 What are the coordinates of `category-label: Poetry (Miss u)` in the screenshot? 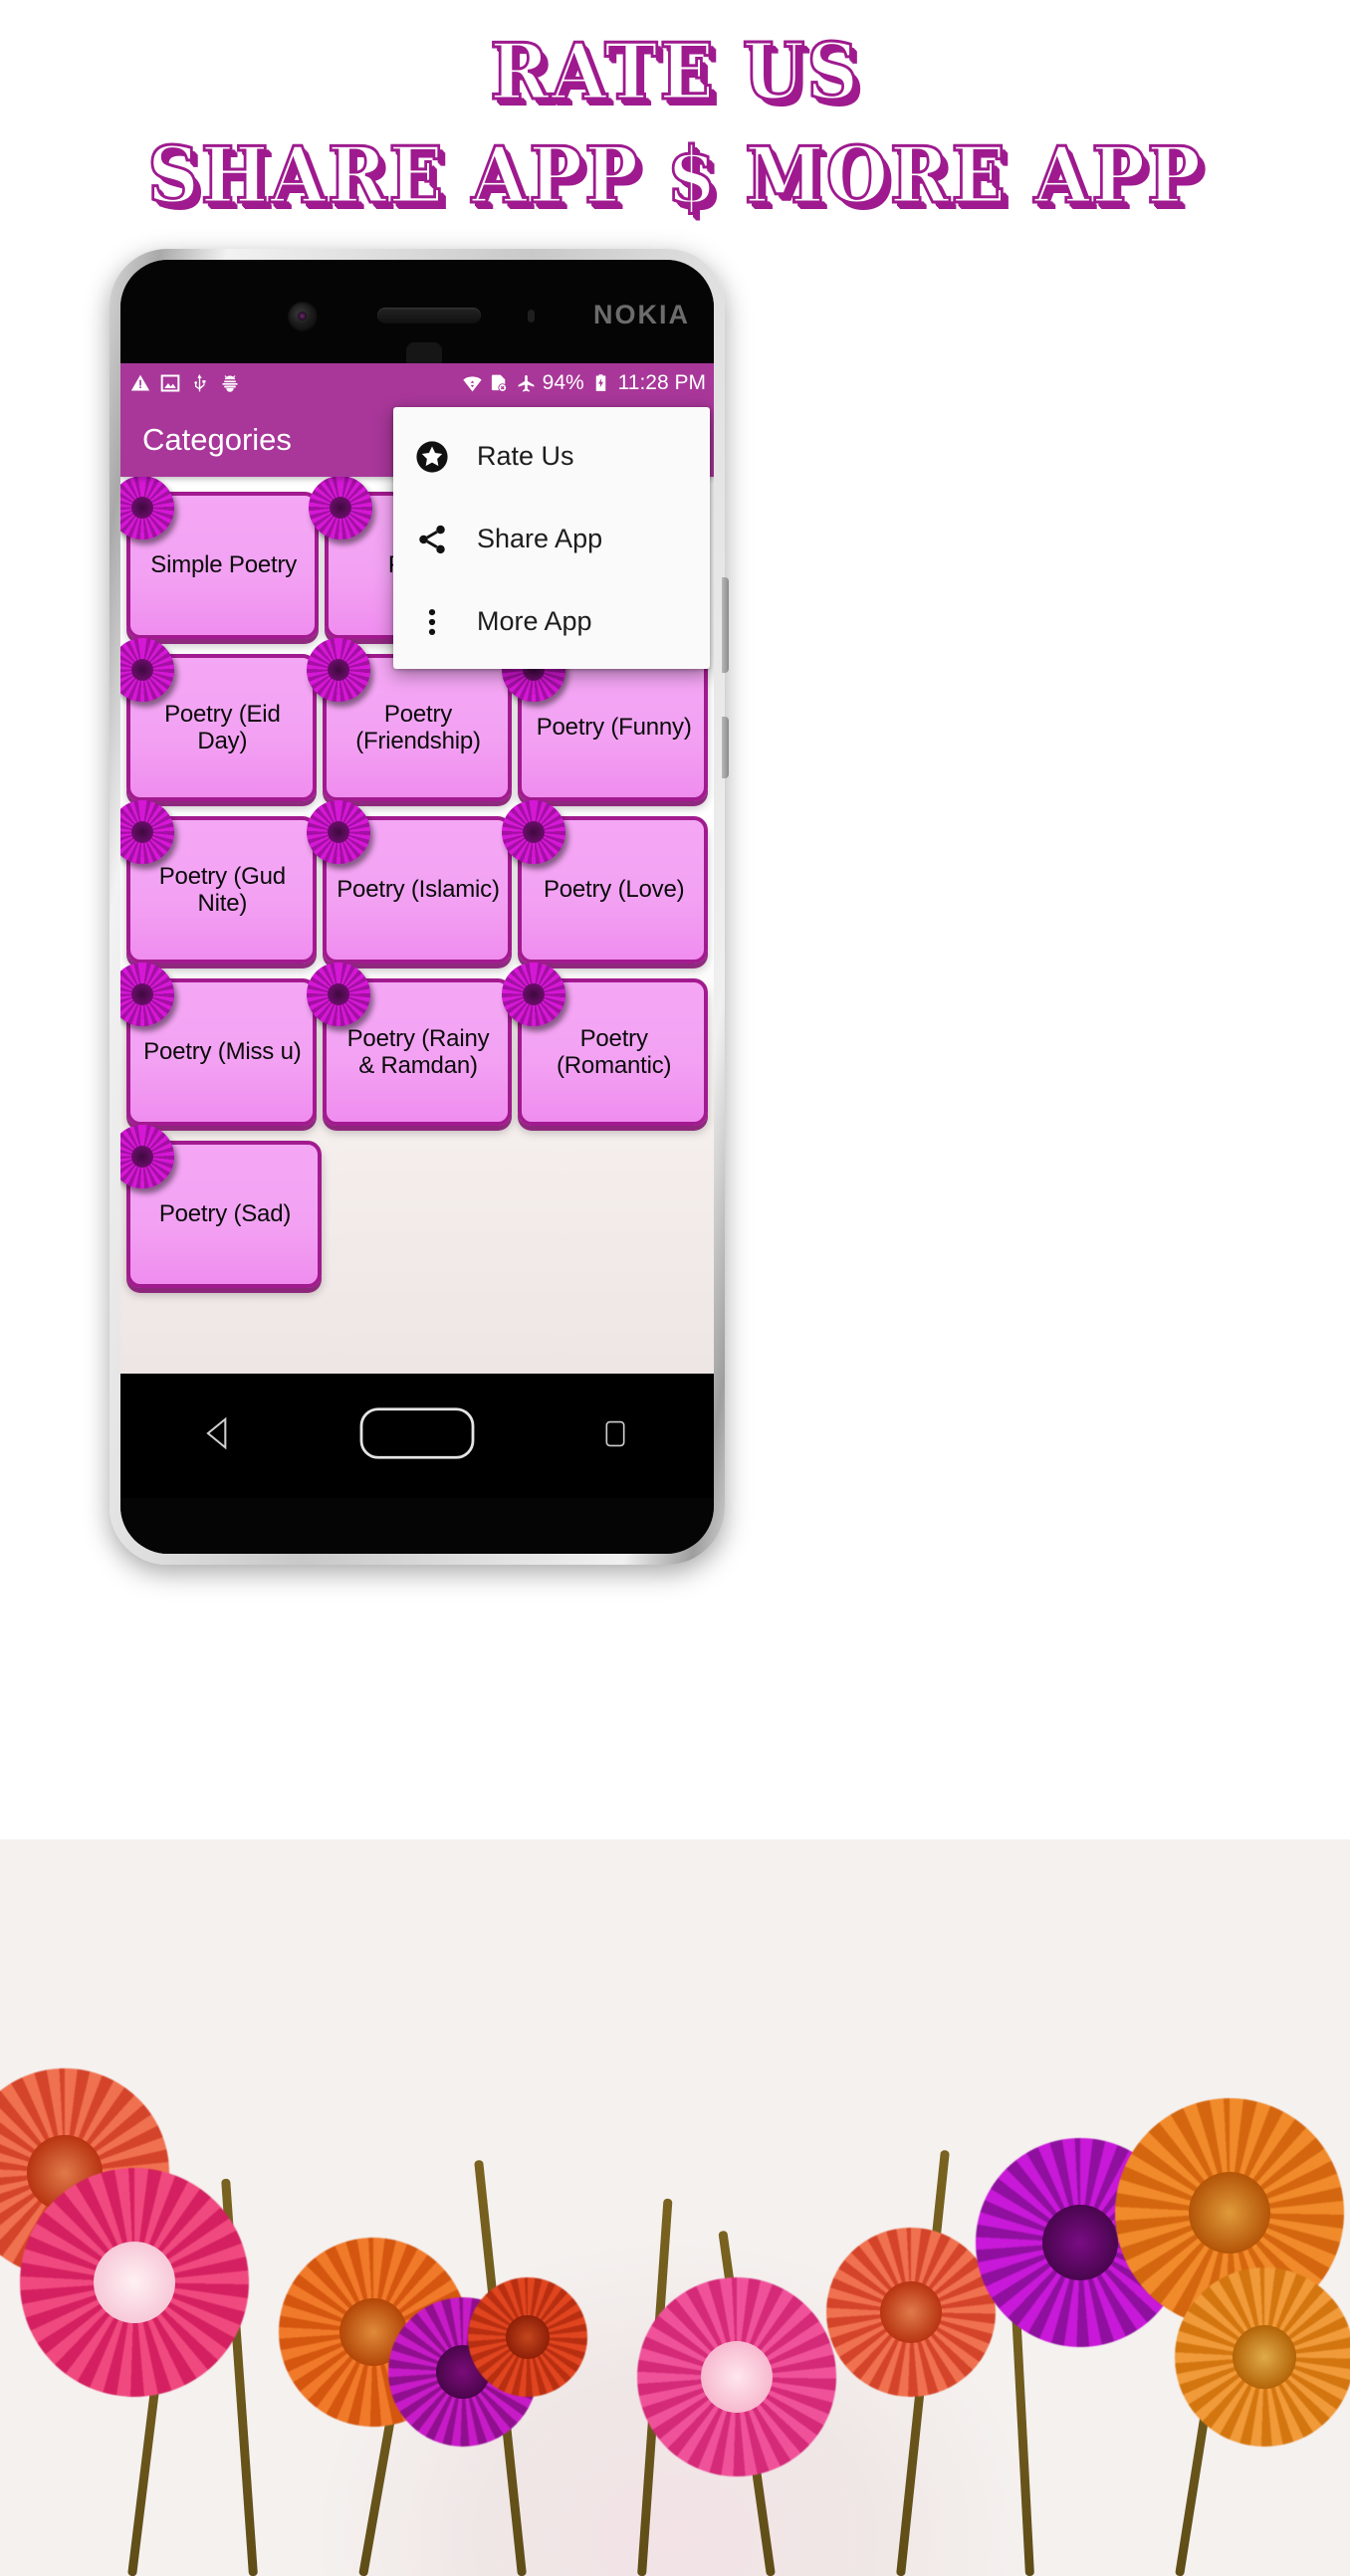 It's located at (223, 1052).